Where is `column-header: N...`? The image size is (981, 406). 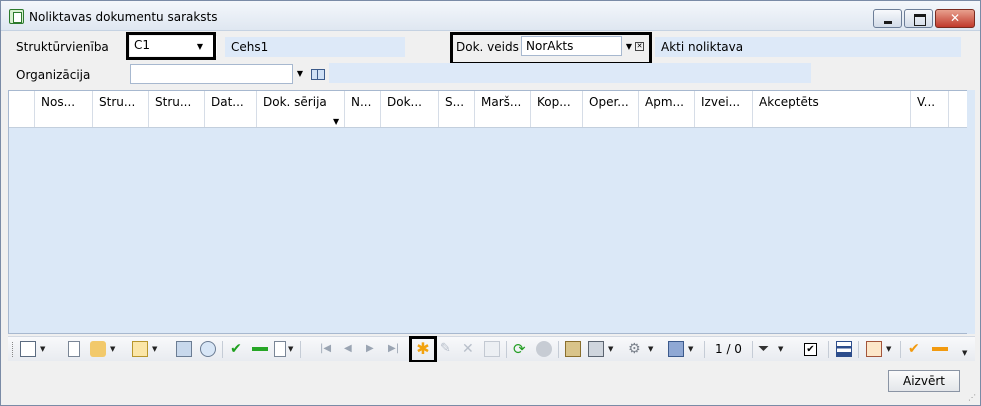
column-header: N... is located at coordinates (363, 109).